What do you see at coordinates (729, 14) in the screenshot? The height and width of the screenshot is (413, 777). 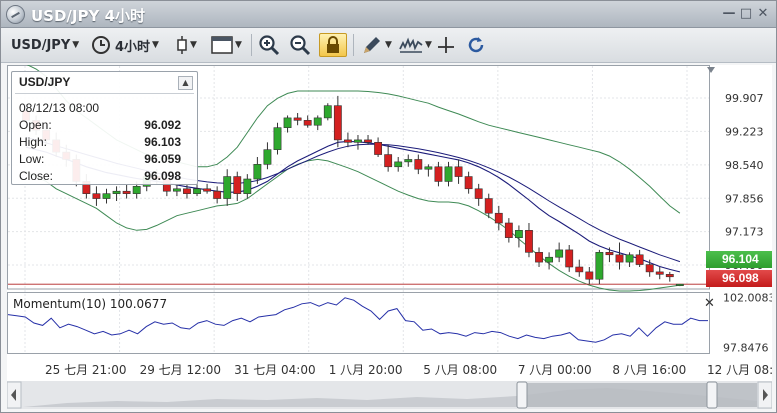 I see `minimize-icon: —` at bounding box center [729, 14].